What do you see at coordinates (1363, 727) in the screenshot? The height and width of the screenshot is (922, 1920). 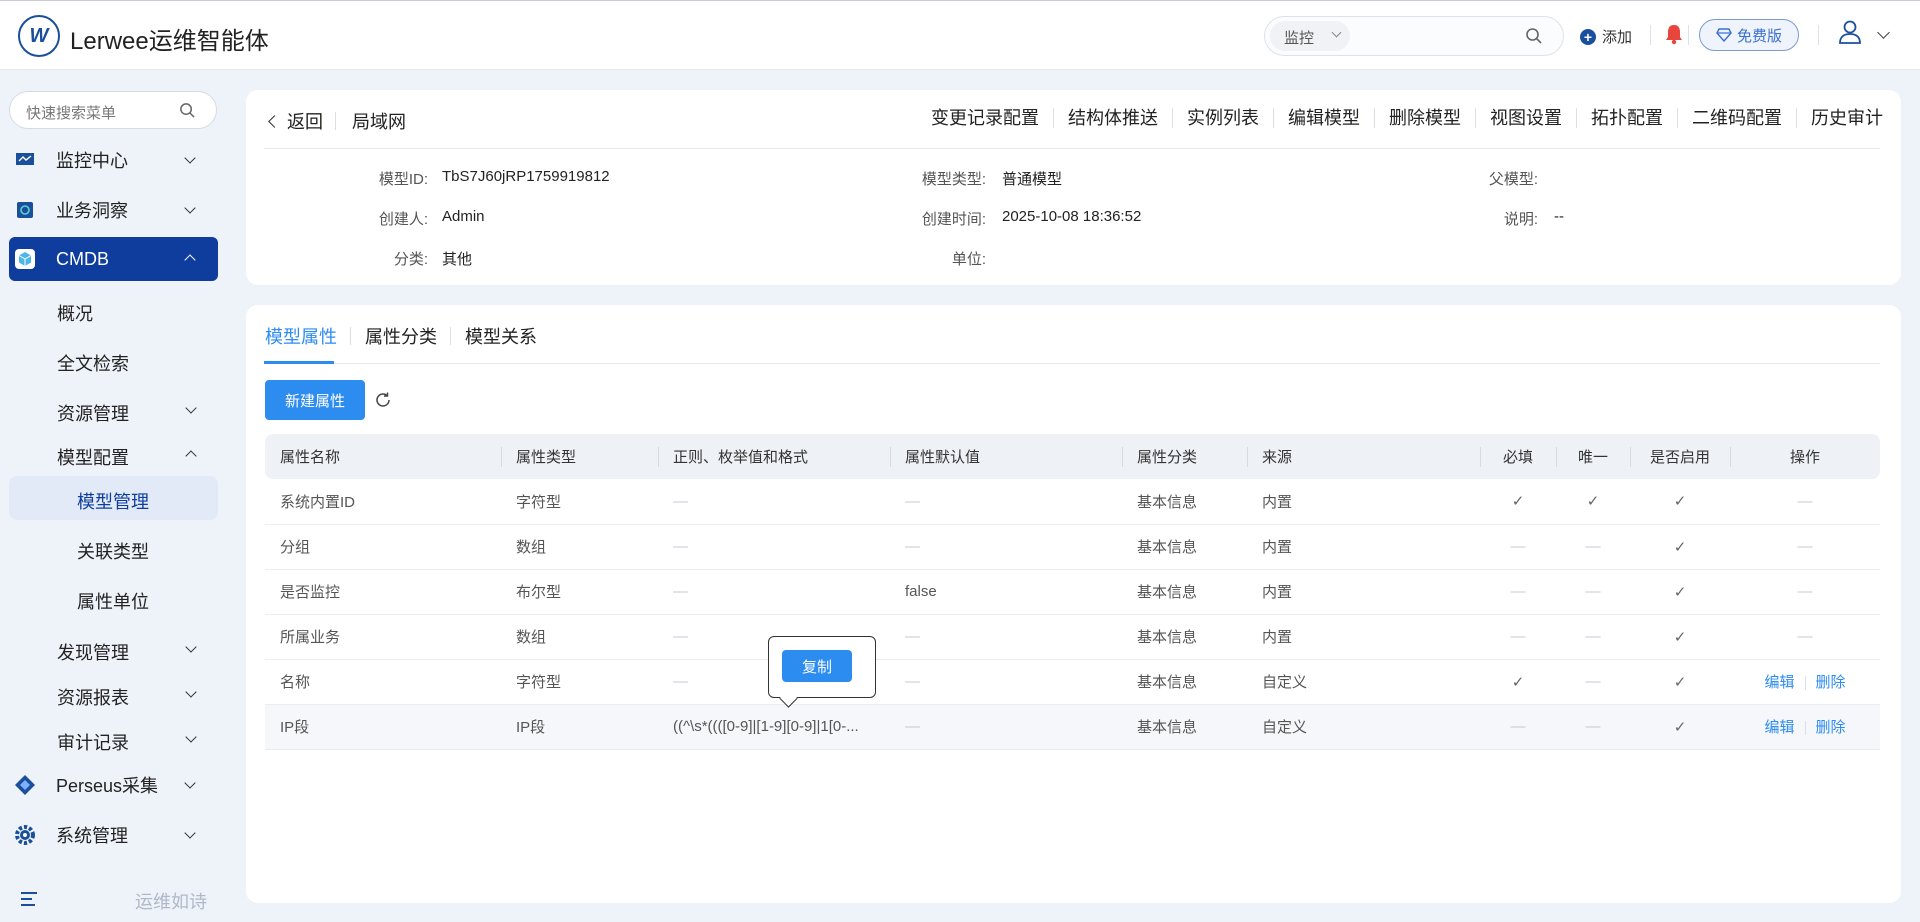 I see `attr-source-cell: 自定义` at bounding box center [1363, 727].